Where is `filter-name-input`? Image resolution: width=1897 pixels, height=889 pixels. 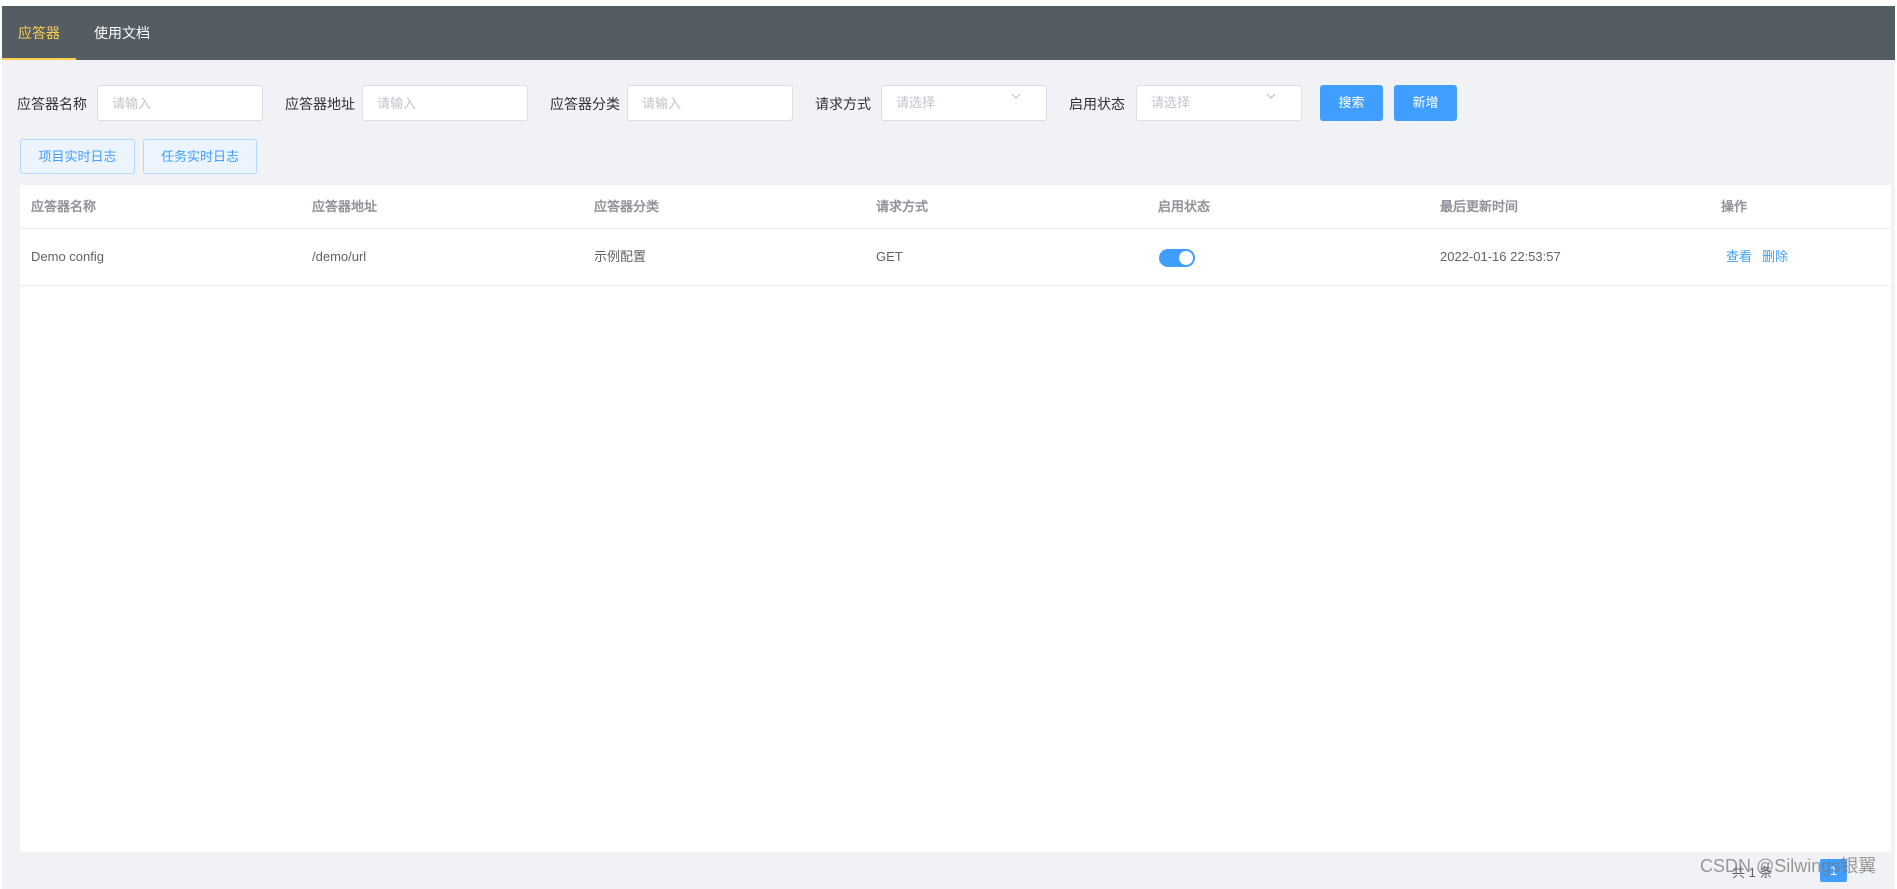 filter-name-input is located at coordinates (180, 103).